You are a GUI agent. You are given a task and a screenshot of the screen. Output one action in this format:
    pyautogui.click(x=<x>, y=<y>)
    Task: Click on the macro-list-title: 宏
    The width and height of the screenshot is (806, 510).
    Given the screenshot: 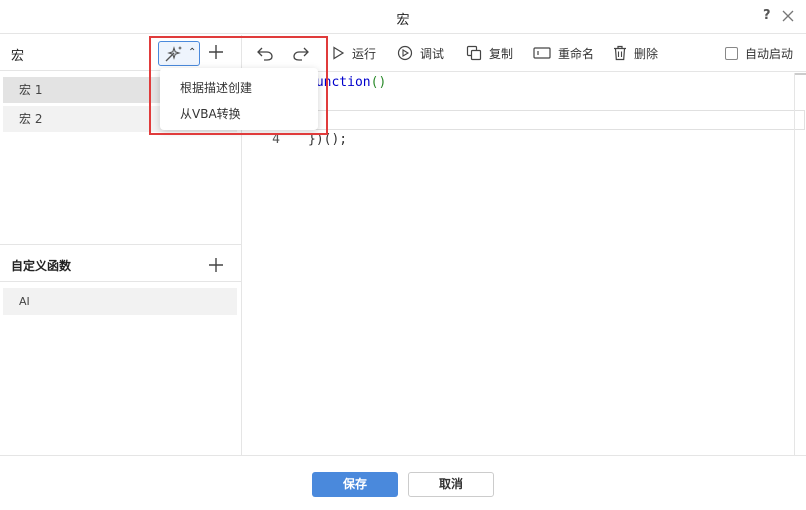 What is the action you would take?
    pyautogui.click(x=18, y=56)
    